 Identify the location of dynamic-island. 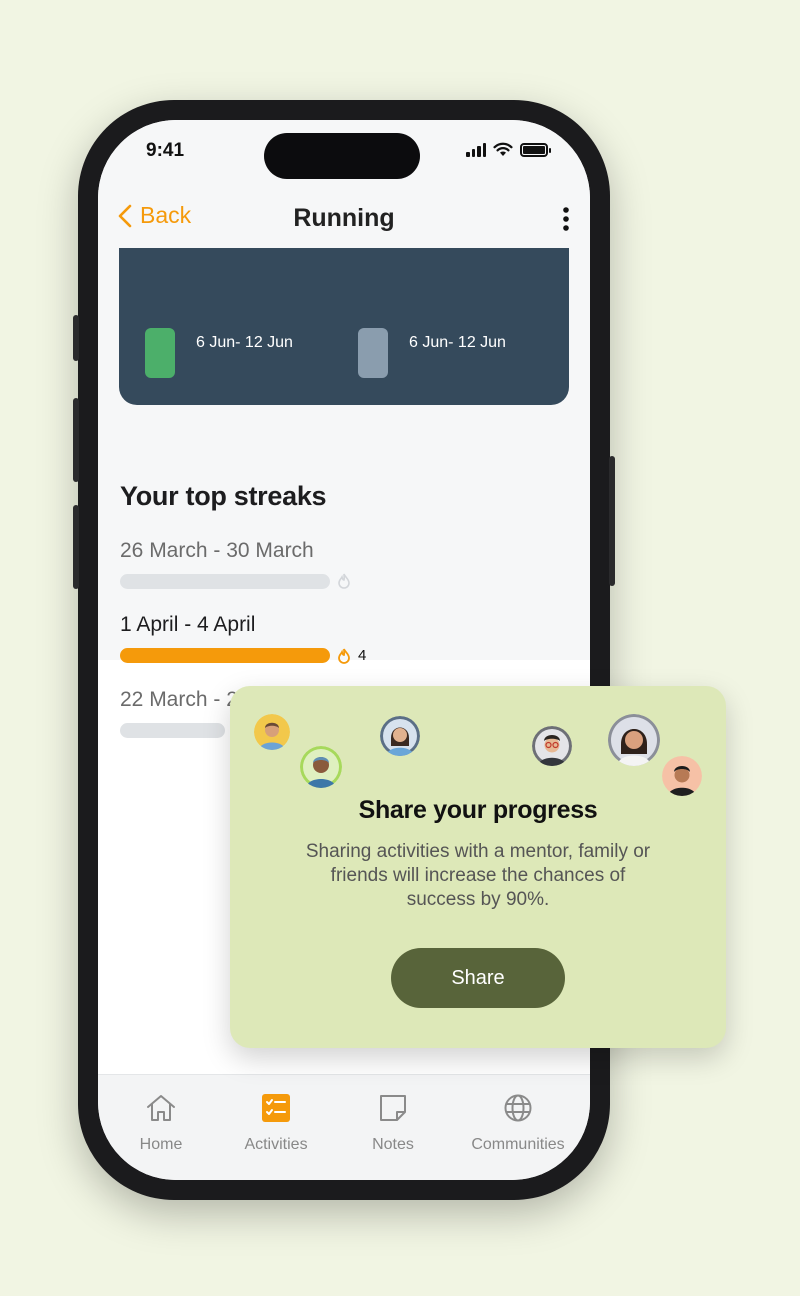
(342, 156).